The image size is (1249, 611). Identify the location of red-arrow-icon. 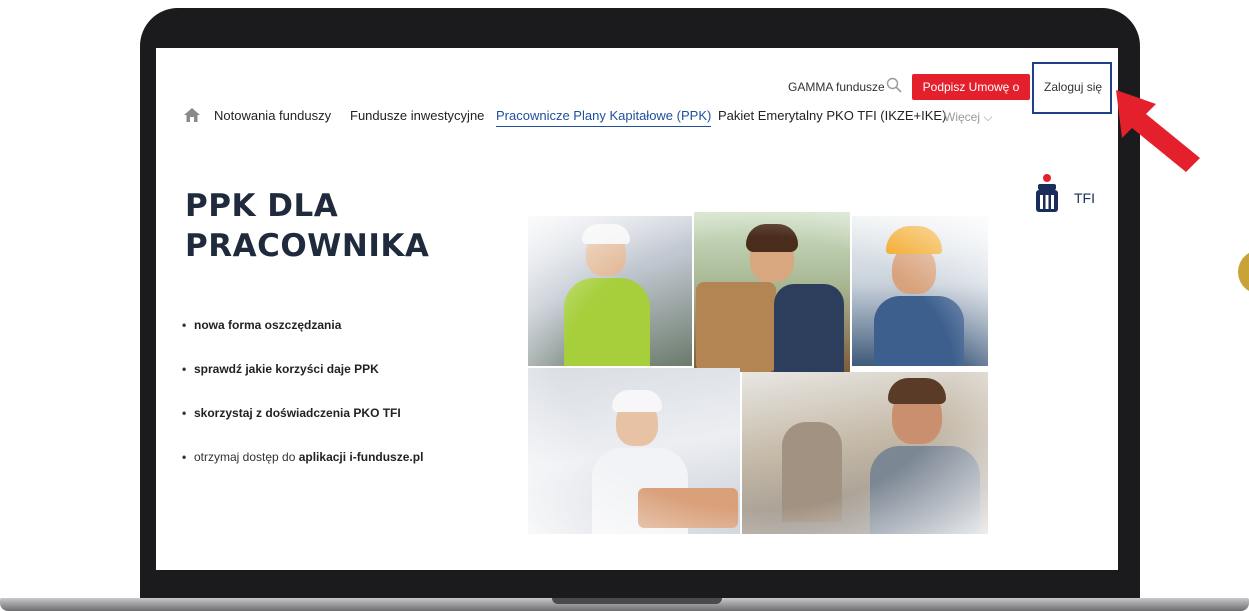
(1158, 131).